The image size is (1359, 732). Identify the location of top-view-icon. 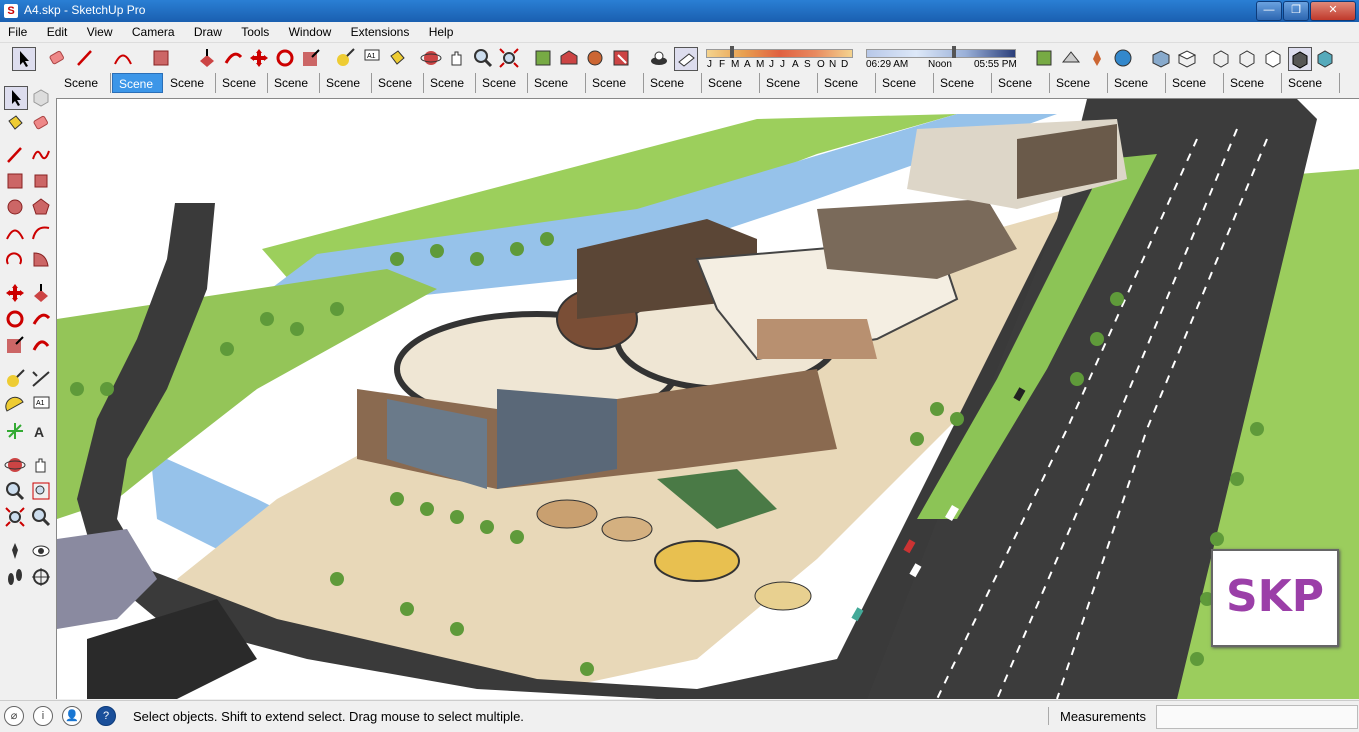
(1187, 58).